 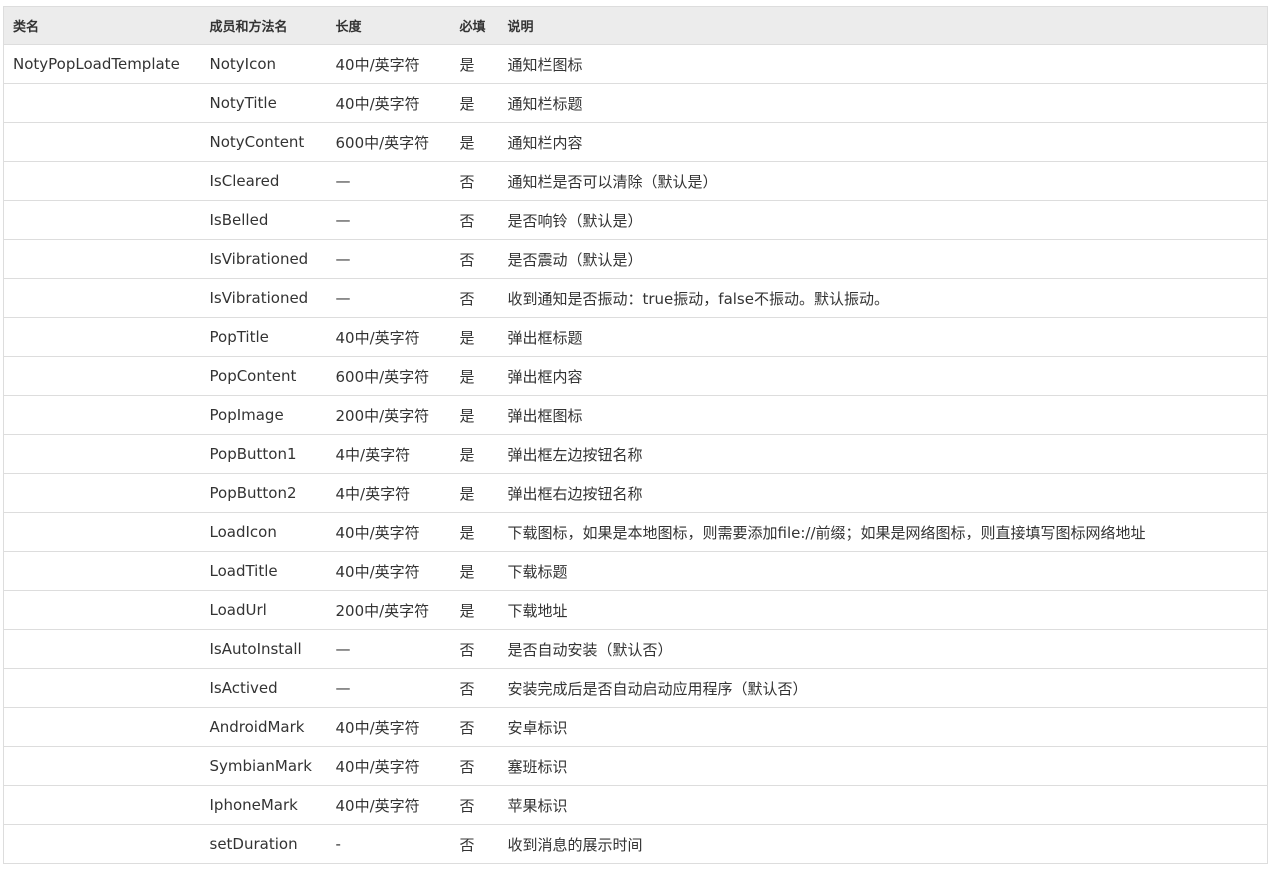 I want to click on cell-member-name: NotyContent, so click(x=263, y=142).